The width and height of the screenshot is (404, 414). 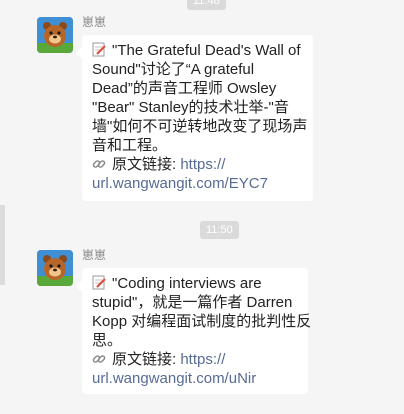 I want to click on scrollbar, so click(x=2, y=245).